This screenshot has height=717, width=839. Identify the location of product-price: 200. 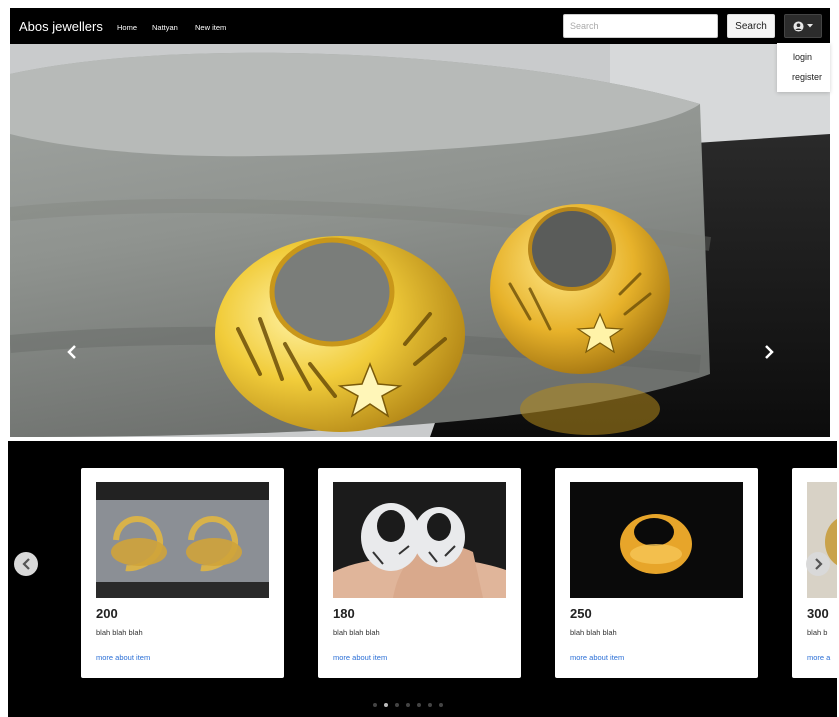
(107, 613).